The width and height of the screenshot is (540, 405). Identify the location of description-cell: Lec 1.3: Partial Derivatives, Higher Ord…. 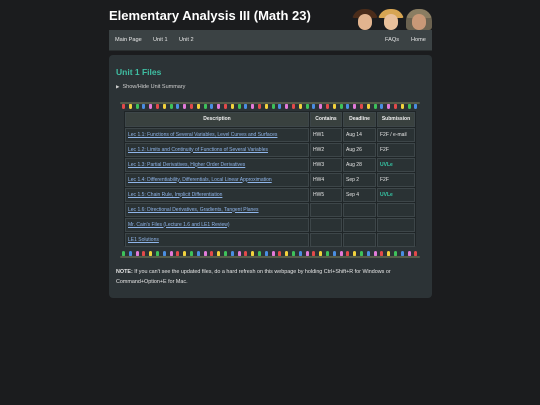
(217, 164).